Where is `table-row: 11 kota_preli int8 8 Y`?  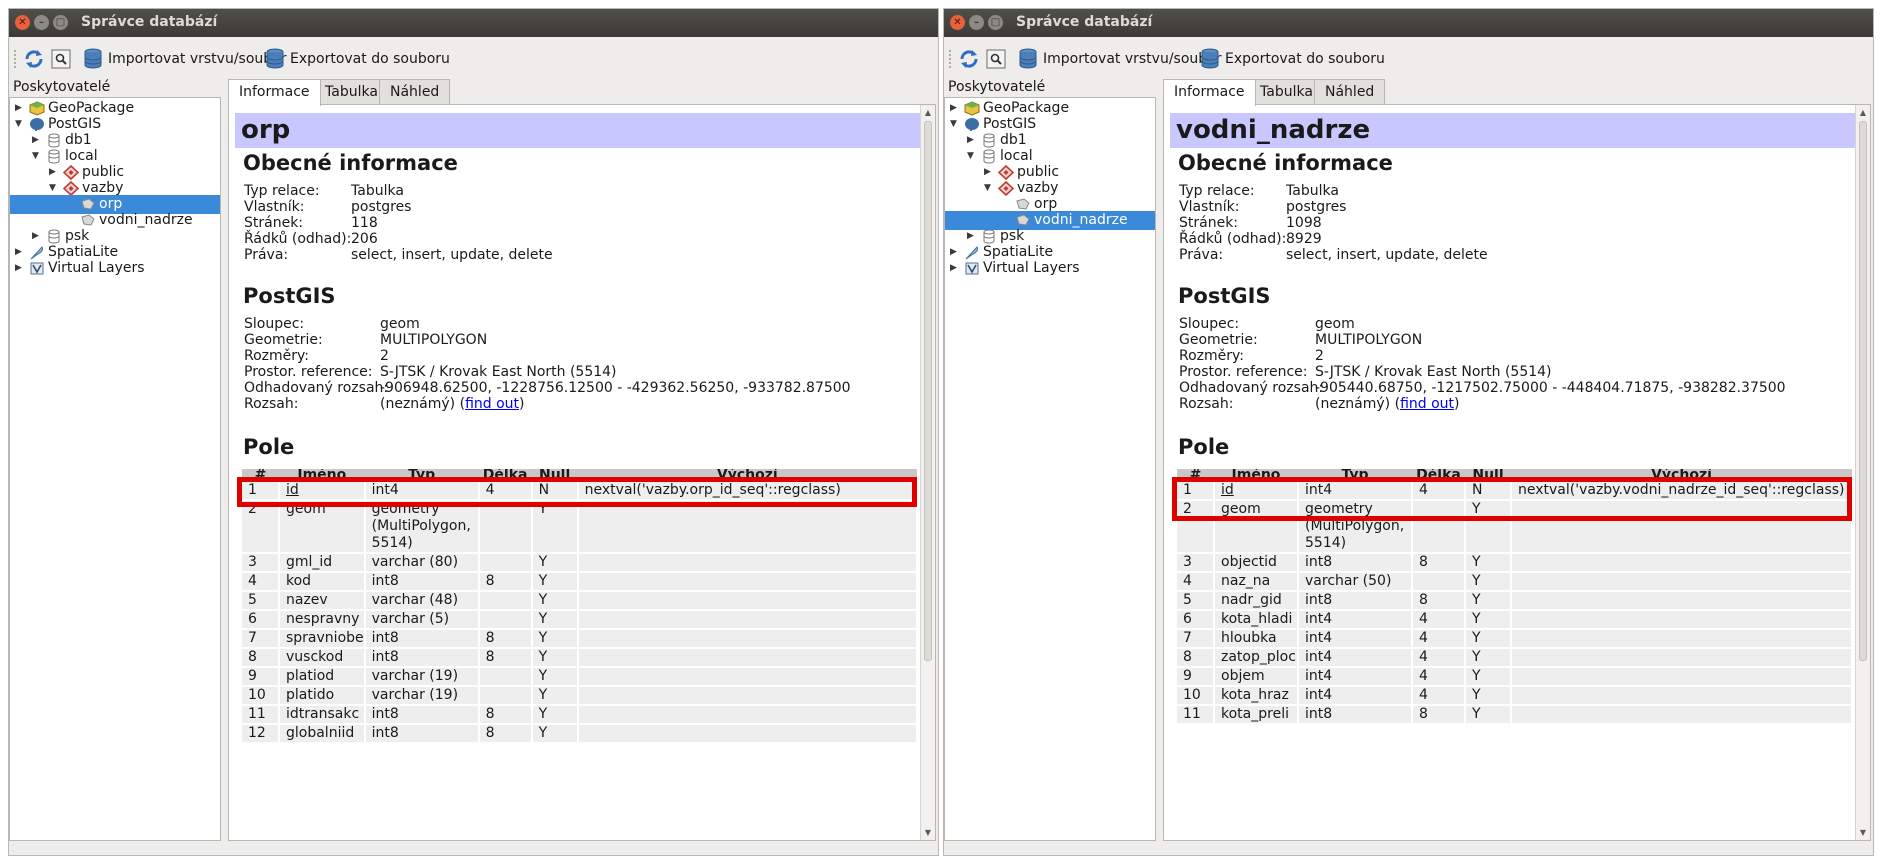 table-row: 11 kota_preli int8 8 Y is located at coordinates (1515, 715).